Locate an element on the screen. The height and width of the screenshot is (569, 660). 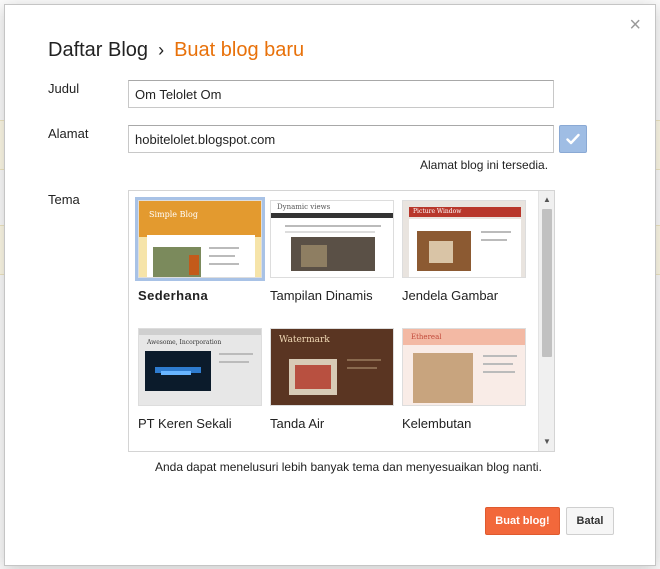
breadcrumb-blog-list: Daftar Blog is located at coordinates (98, 50).